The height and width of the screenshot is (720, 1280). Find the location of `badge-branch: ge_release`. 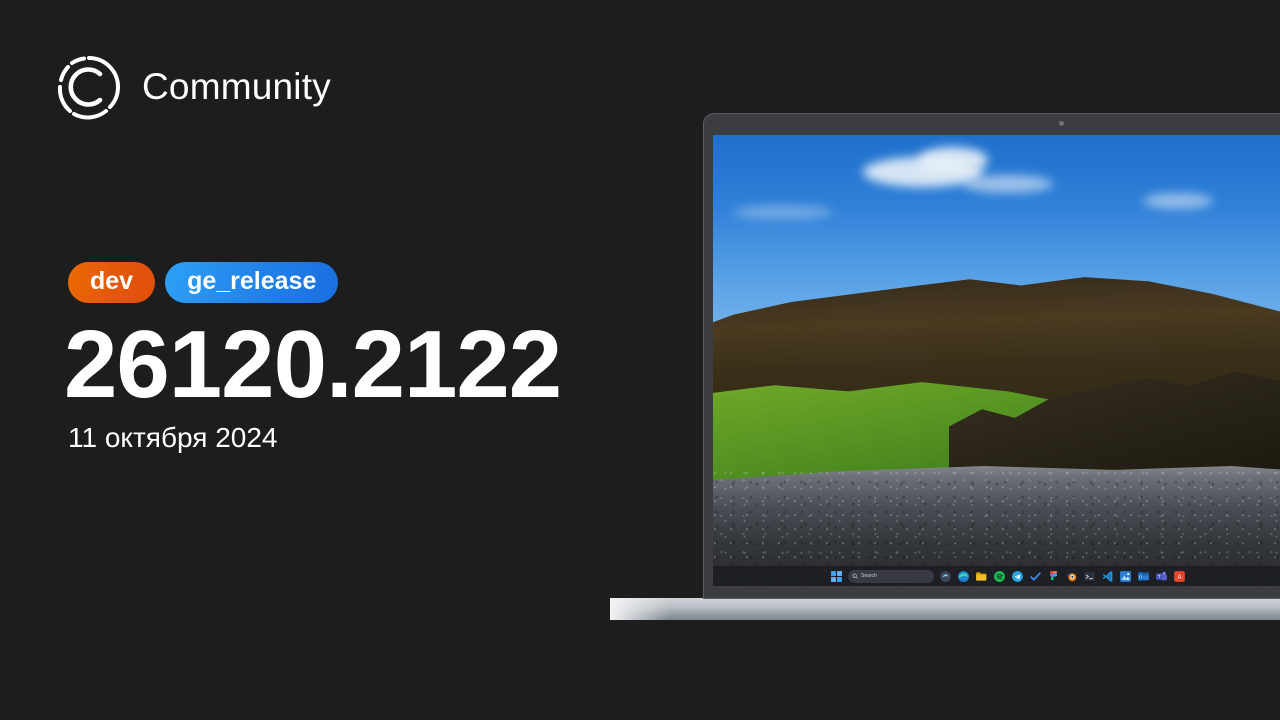

badge-branch: ge_release is located at coordinates (252, 282).